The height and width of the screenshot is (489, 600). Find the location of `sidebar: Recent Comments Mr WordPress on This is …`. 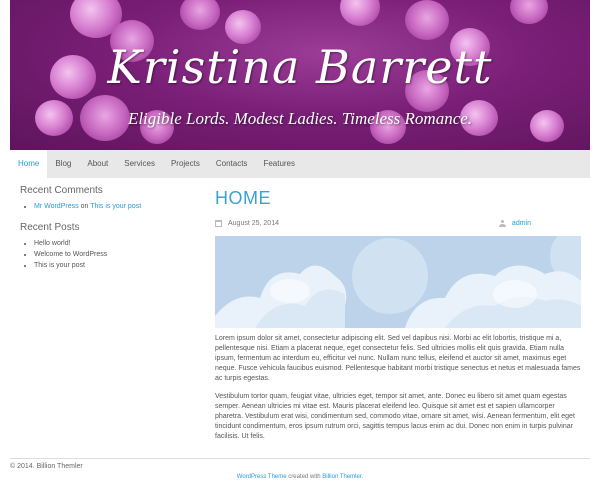

sidebar: Recent Comments Mr WordPress on This is … is located at coordinates (105, 233).